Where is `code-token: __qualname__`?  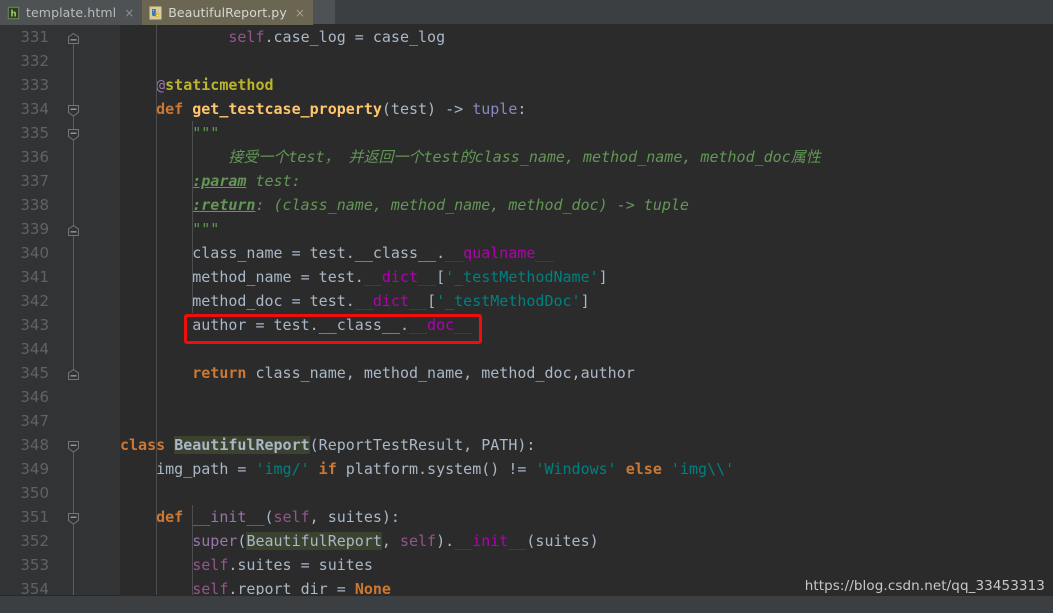 code-token: __qualname__ is located at coordinates (499, 253).